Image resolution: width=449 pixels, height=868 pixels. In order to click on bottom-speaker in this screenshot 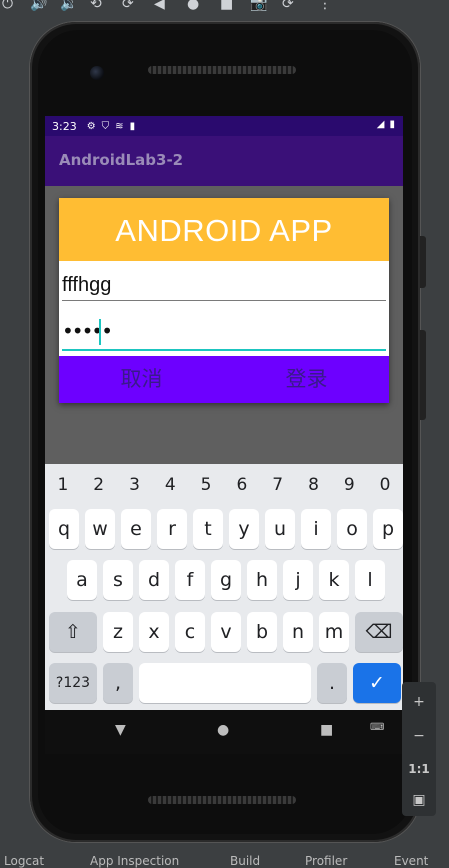, I will do `click(222, 800)`.